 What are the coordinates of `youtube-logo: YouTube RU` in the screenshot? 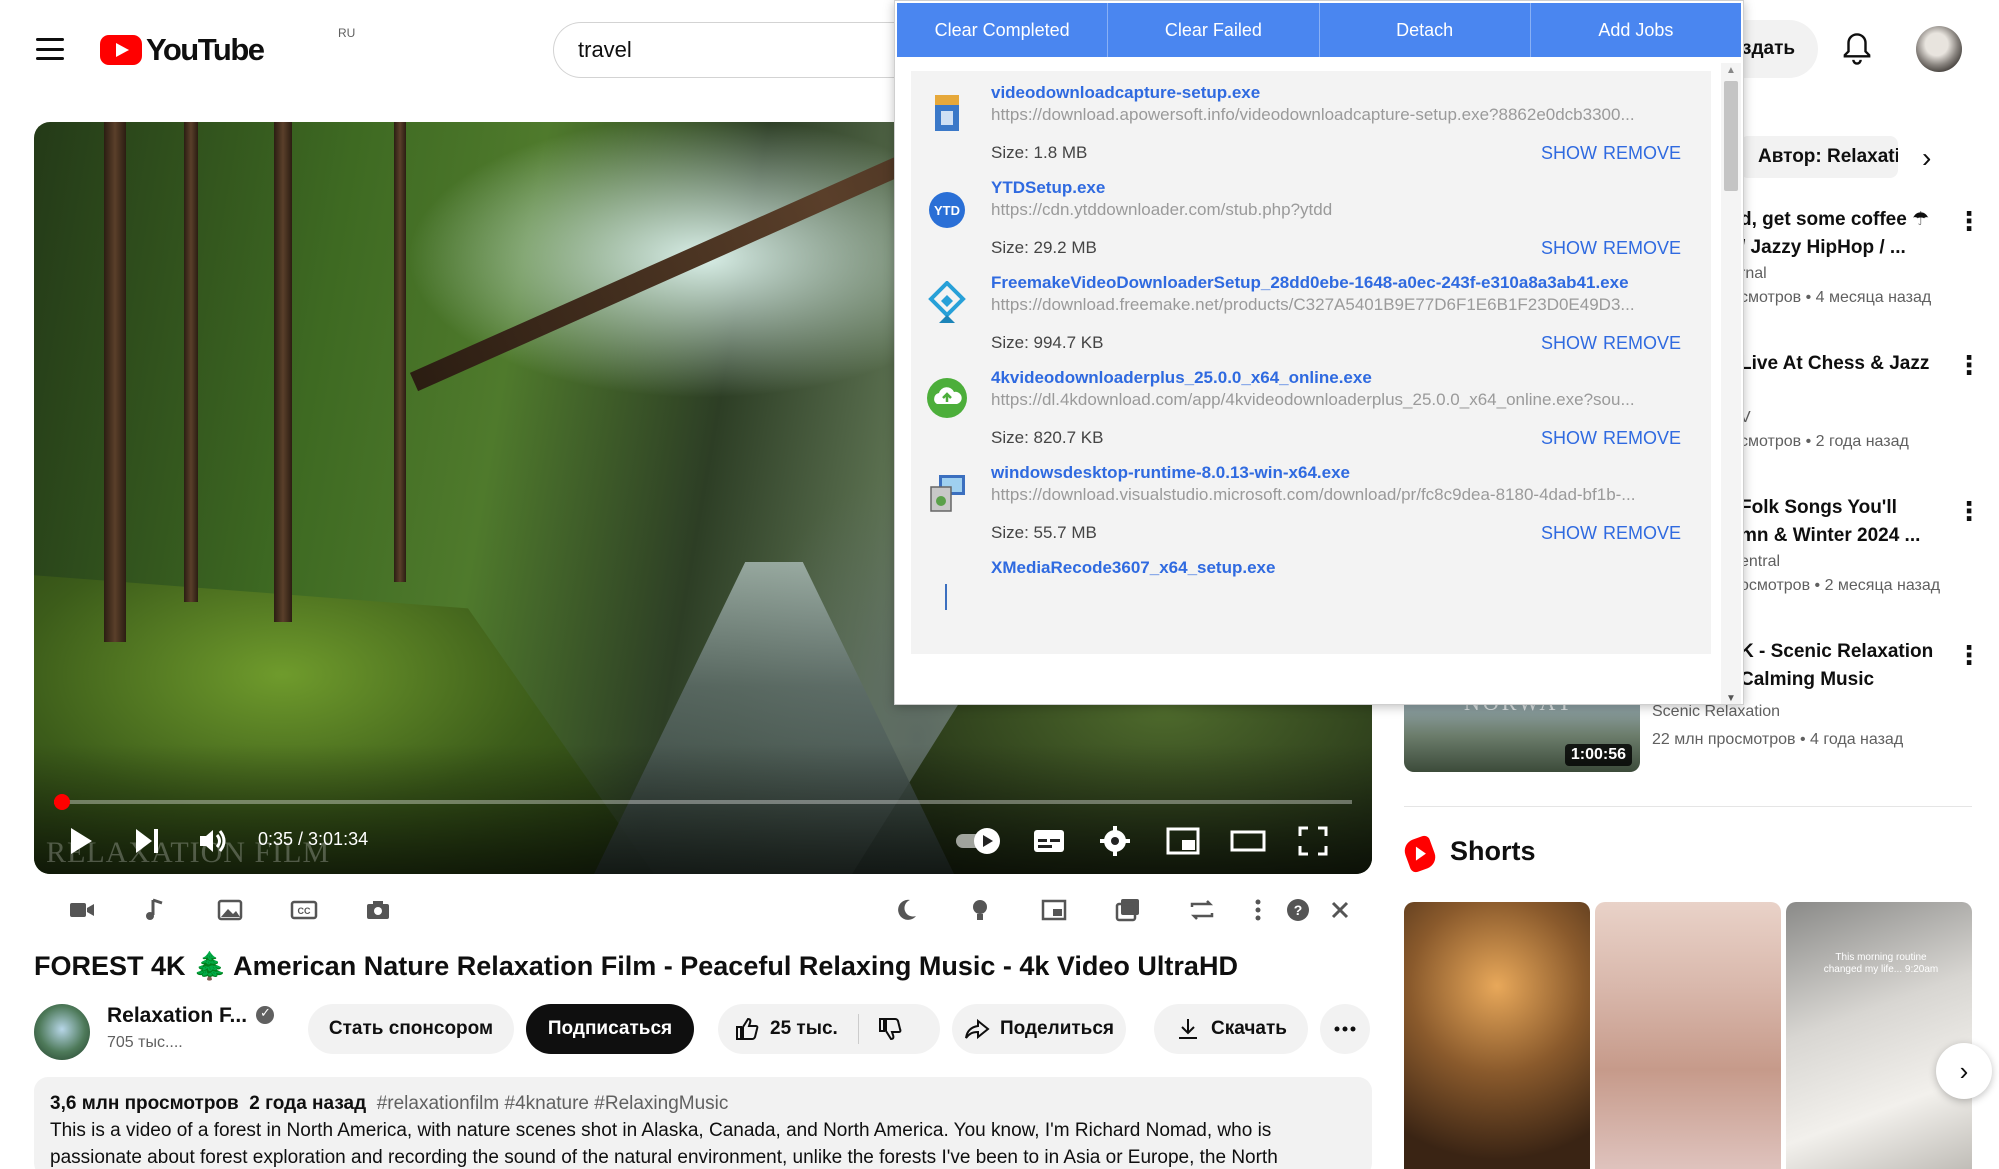 It's located at (227, 48).